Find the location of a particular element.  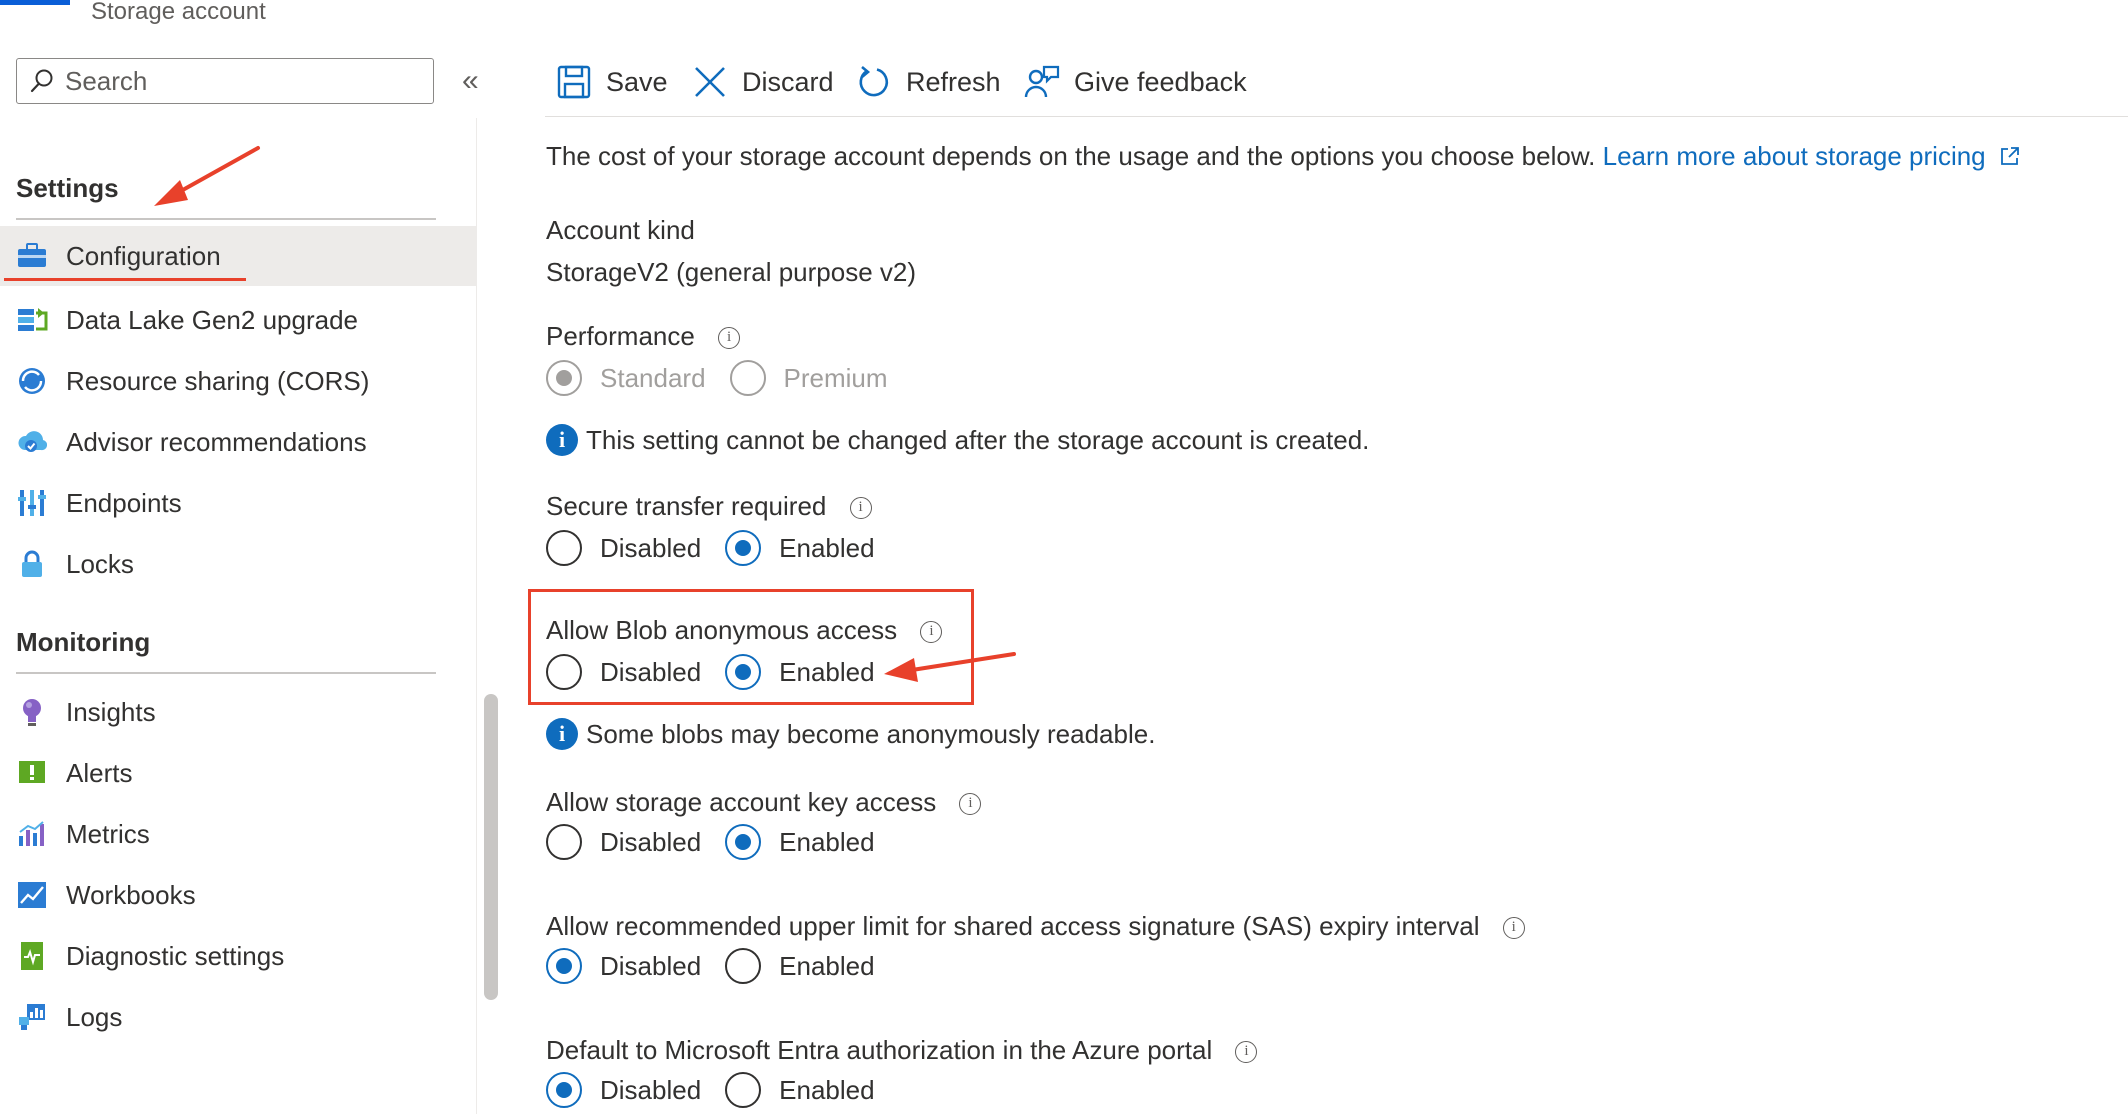

secure-transfer-label-row: Secure transfer required i is located at coordinates (709, 506).